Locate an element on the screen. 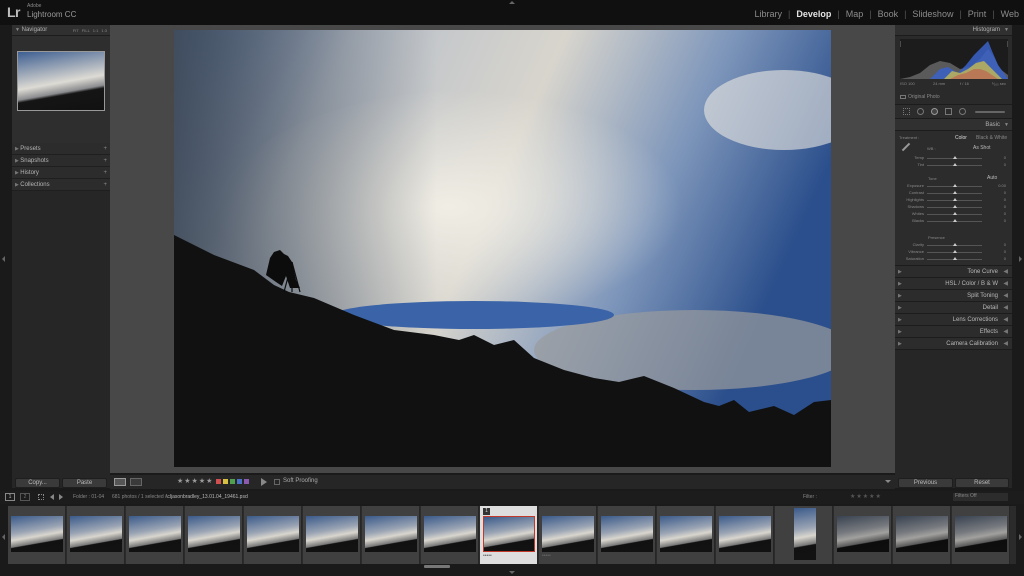 Image resolution: width=1024 pixels, height=576 pixels. treatment-color-option: Color is located at coordinates (961, 138).